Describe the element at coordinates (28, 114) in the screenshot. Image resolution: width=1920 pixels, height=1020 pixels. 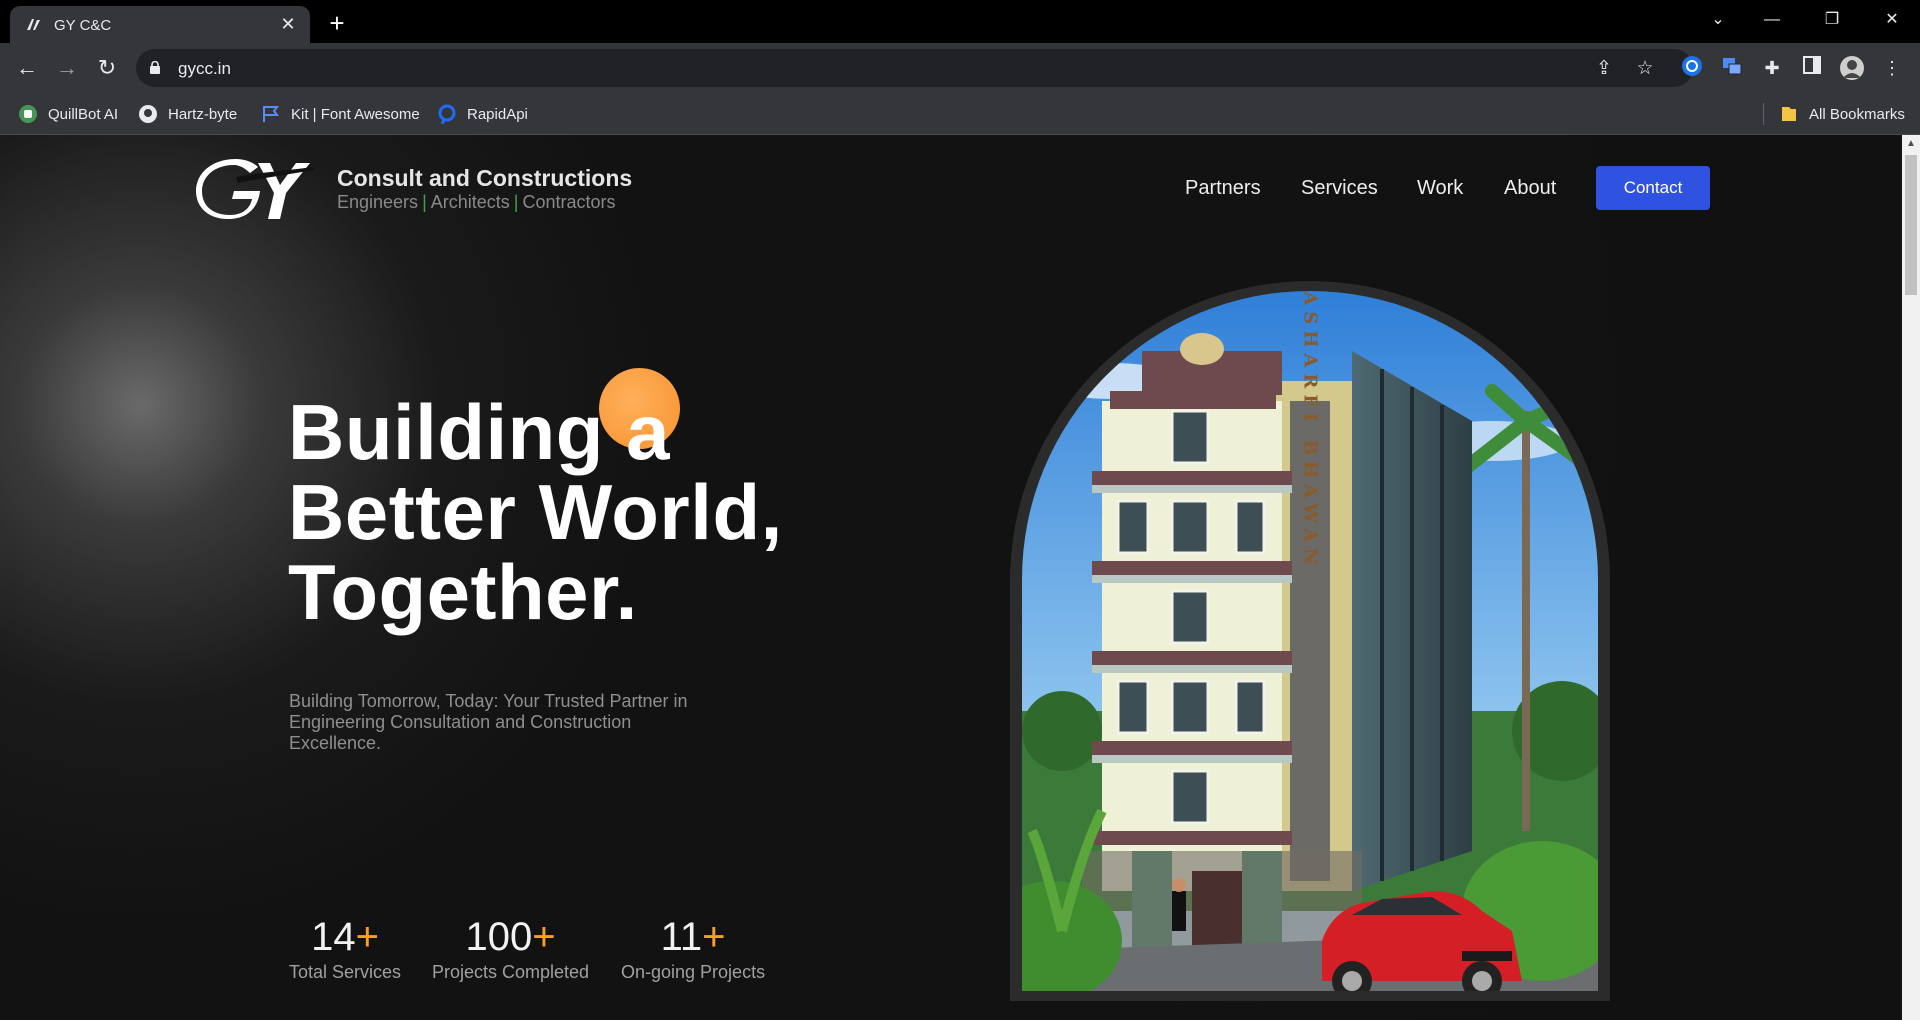
I see `quillbot-icon` at that location.